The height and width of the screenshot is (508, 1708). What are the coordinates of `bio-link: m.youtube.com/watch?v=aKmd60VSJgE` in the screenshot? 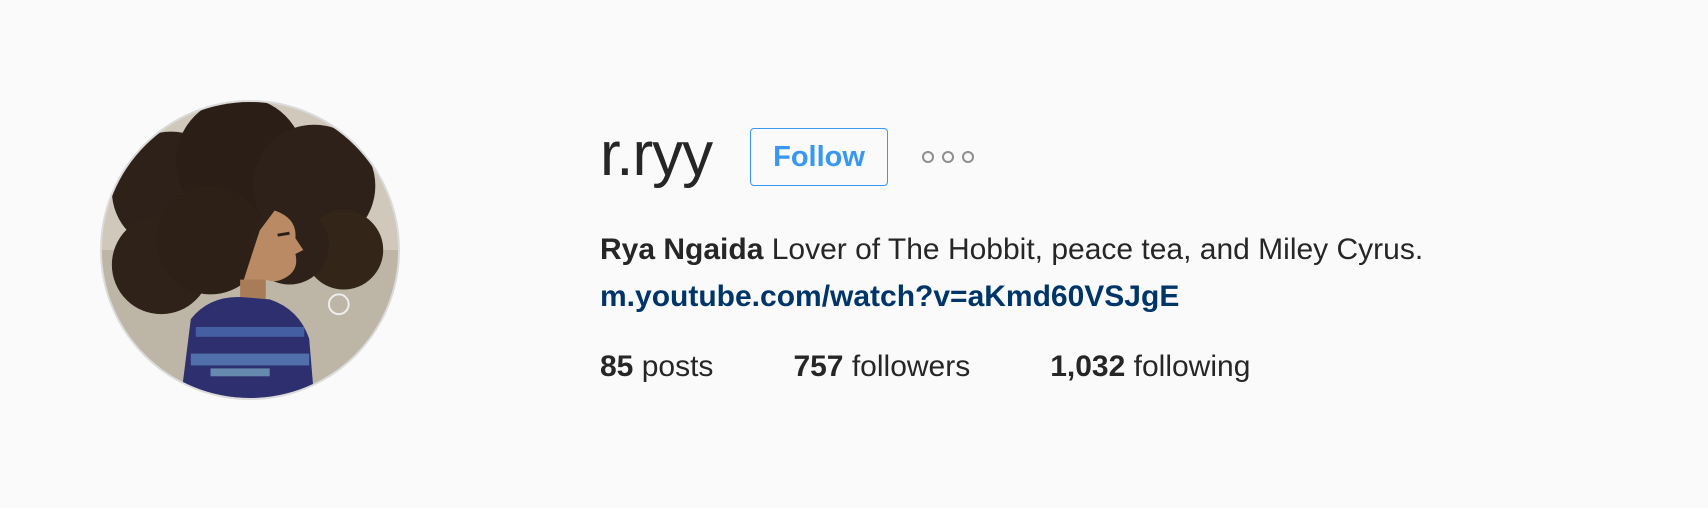 It's located at (1120, 297).